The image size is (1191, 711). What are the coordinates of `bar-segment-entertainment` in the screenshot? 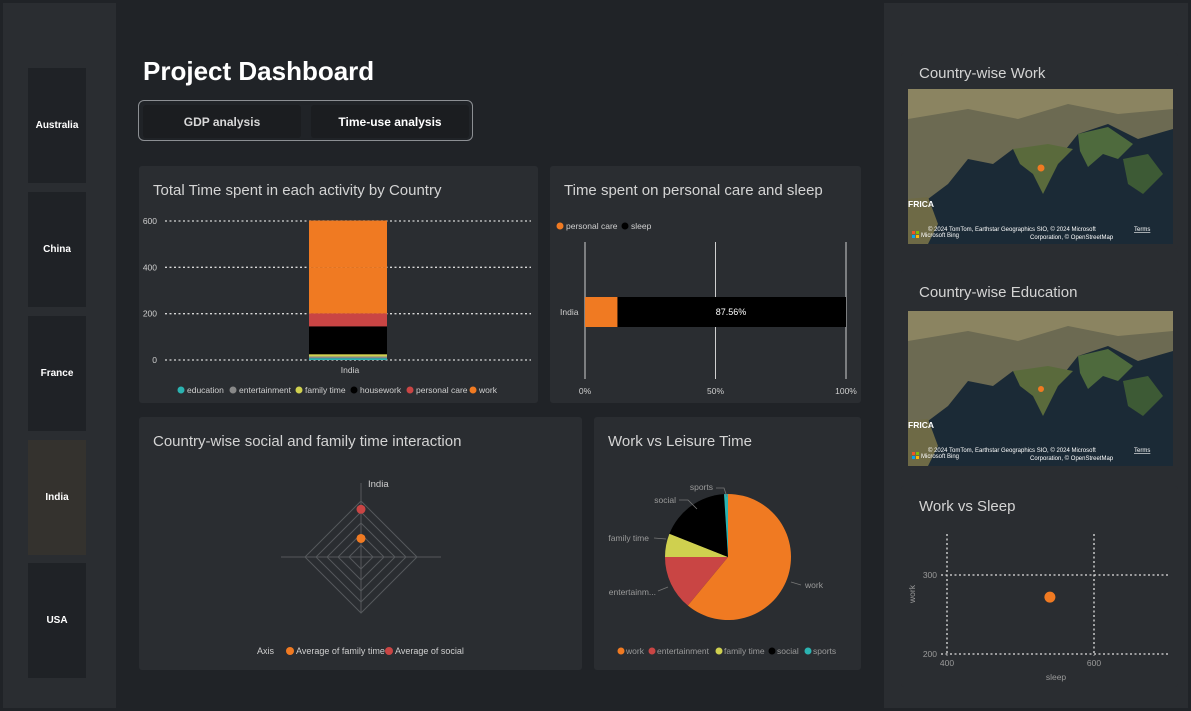 It's located at (348, 357).